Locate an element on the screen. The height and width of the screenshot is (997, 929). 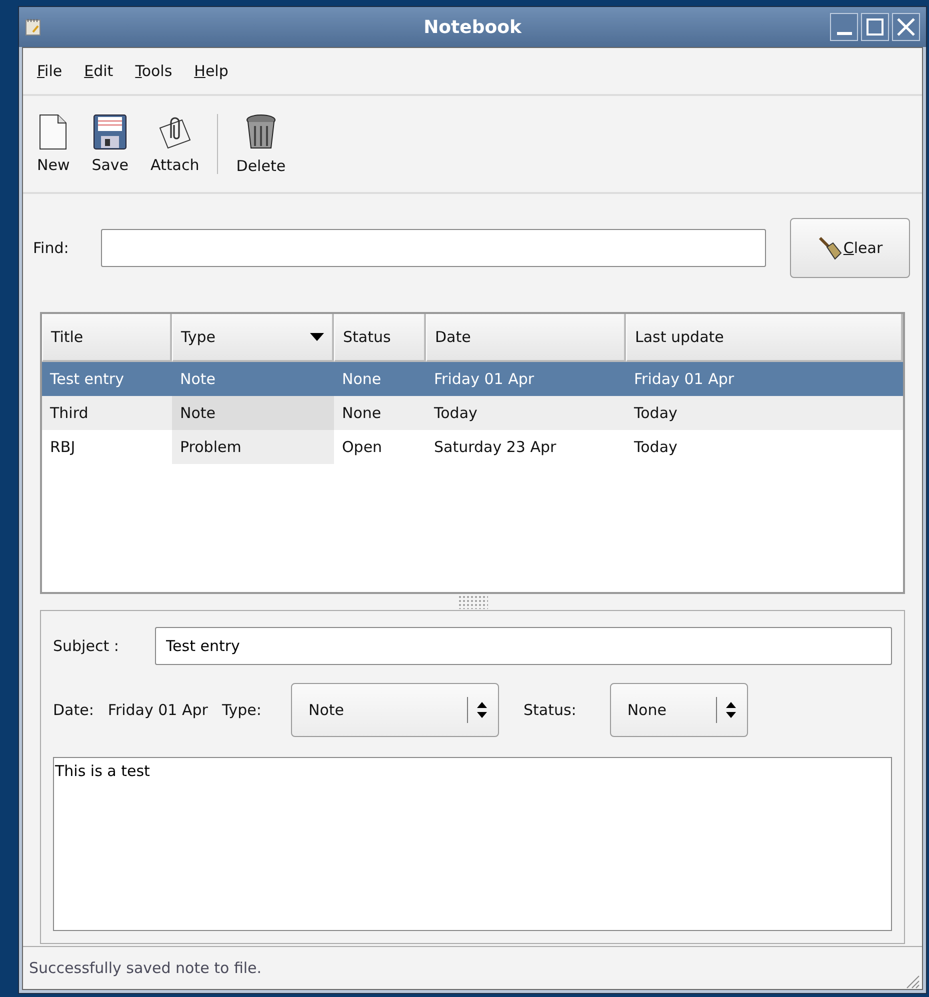
new-button: New is located at coordinates (53, 144).